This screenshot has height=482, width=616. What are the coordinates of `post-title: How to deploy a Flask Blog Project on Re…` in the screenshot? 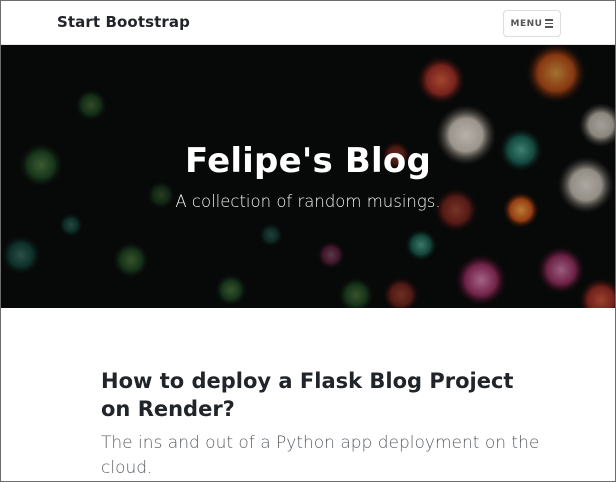 It's located at (321, 395).